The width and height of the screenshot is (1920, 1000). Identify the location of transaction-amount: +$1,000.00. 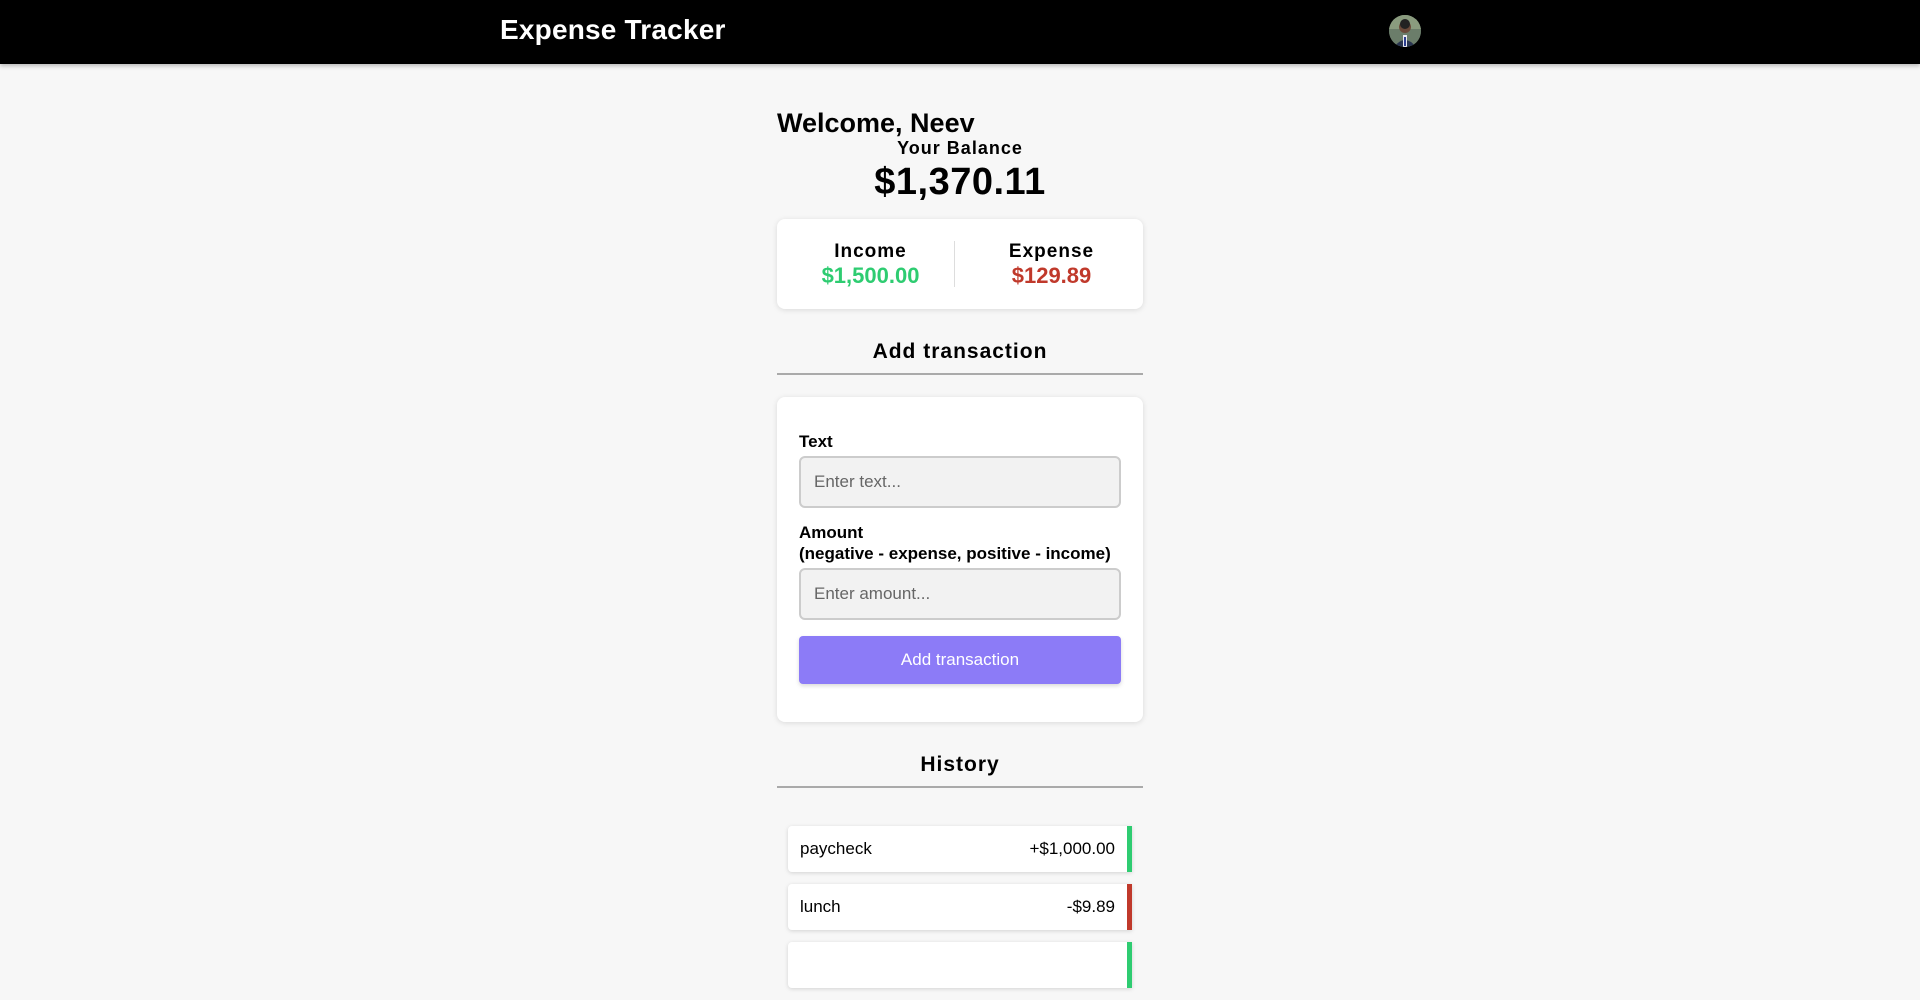
(1072, 848).